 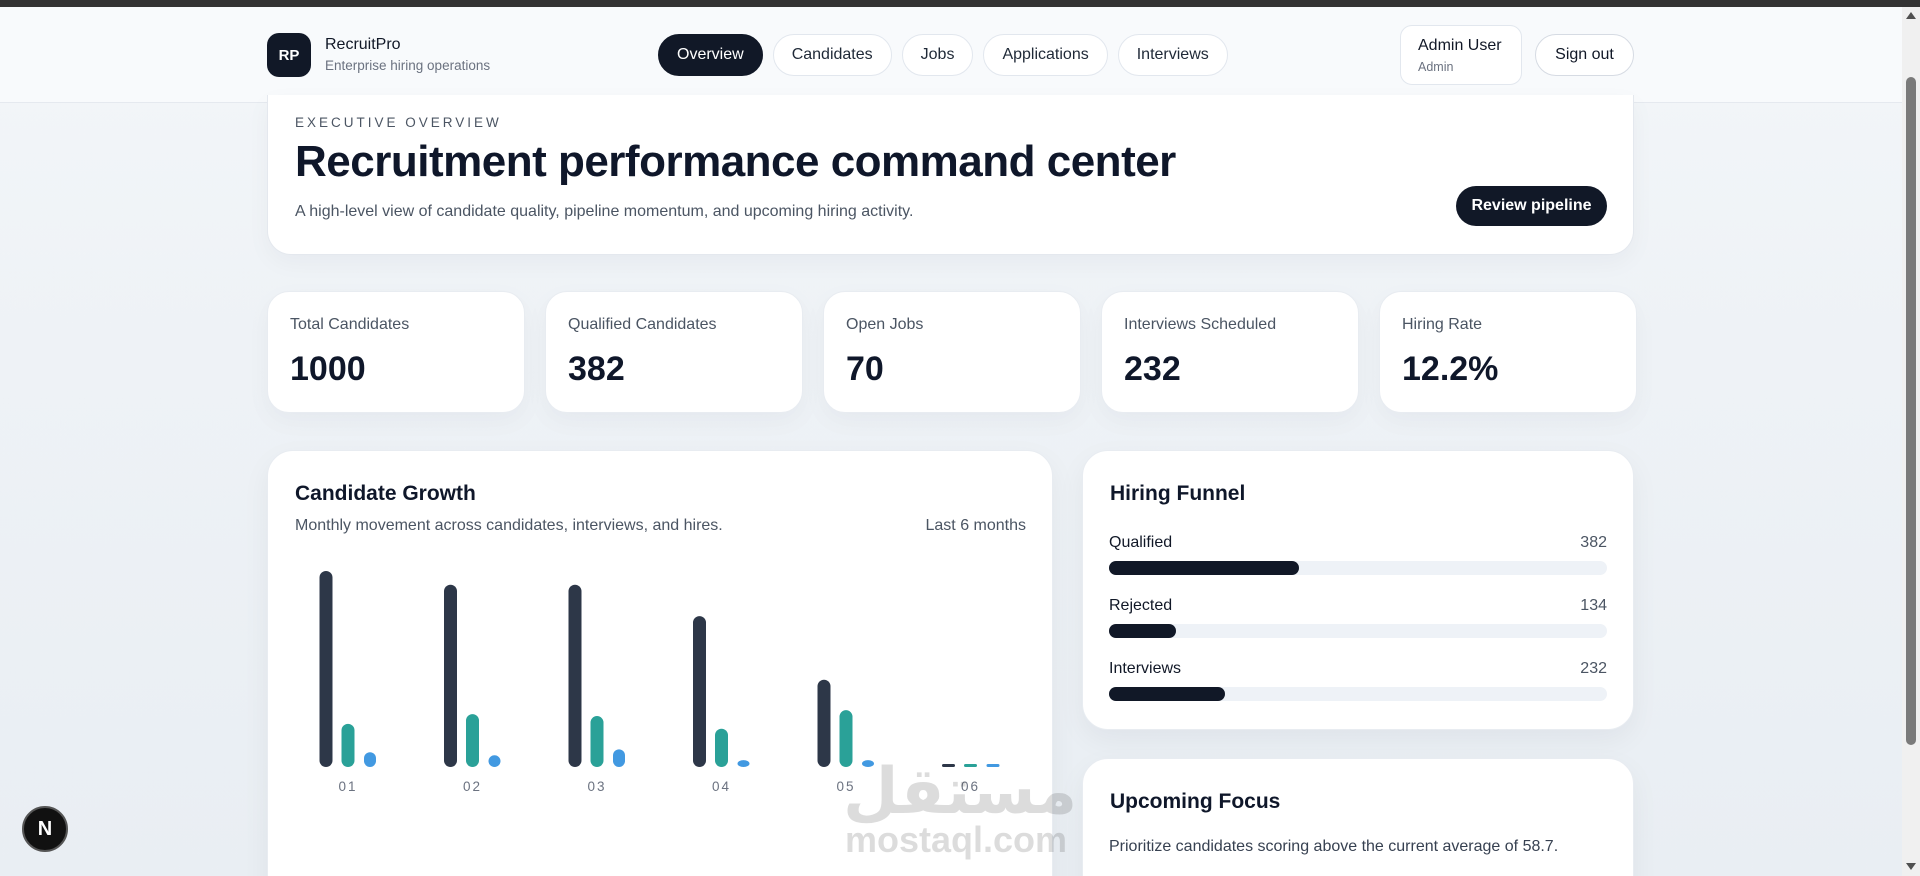 What do you see at coordinates (956, 839) in the screenshot?
I see `watermark-latin: mostaql.com` at bounding box center [956, 839].